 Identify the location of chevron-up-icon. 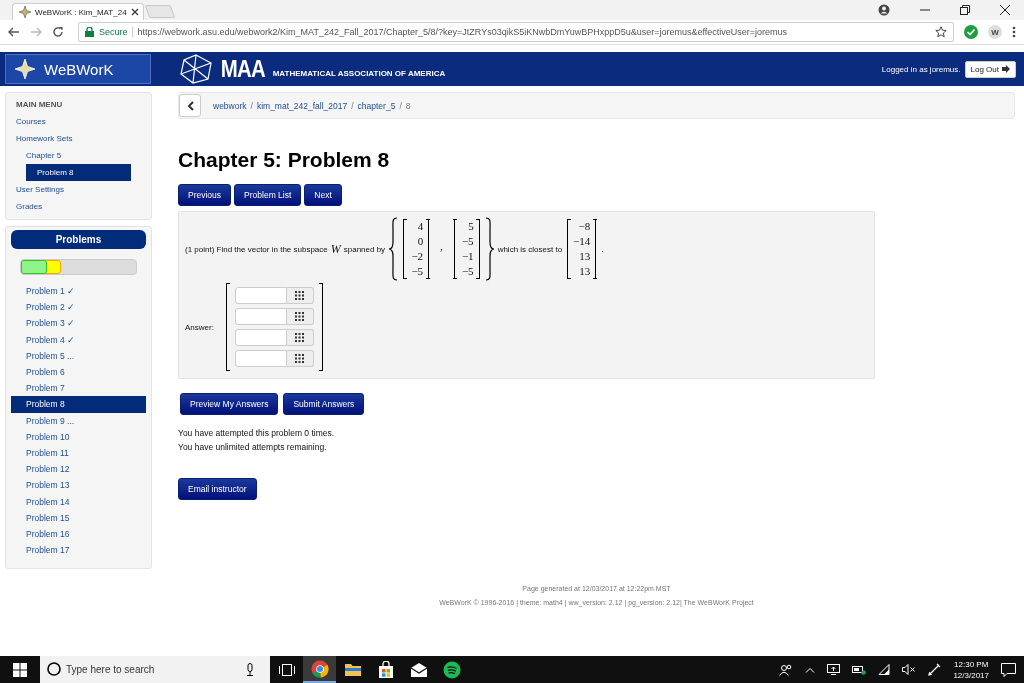
(810, 669).